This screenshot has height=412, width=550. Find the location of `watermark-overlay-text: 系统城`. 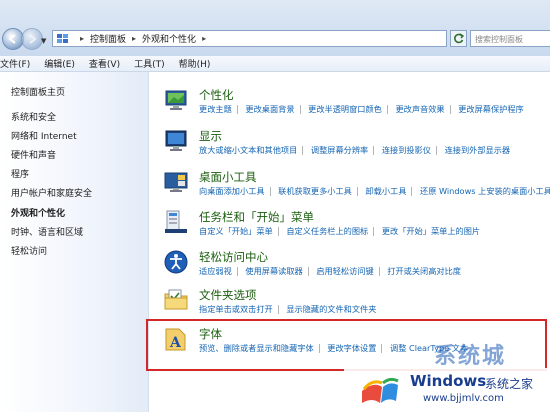

watermark-overlay-text: 系统城 is located at coordinates (470, 356).